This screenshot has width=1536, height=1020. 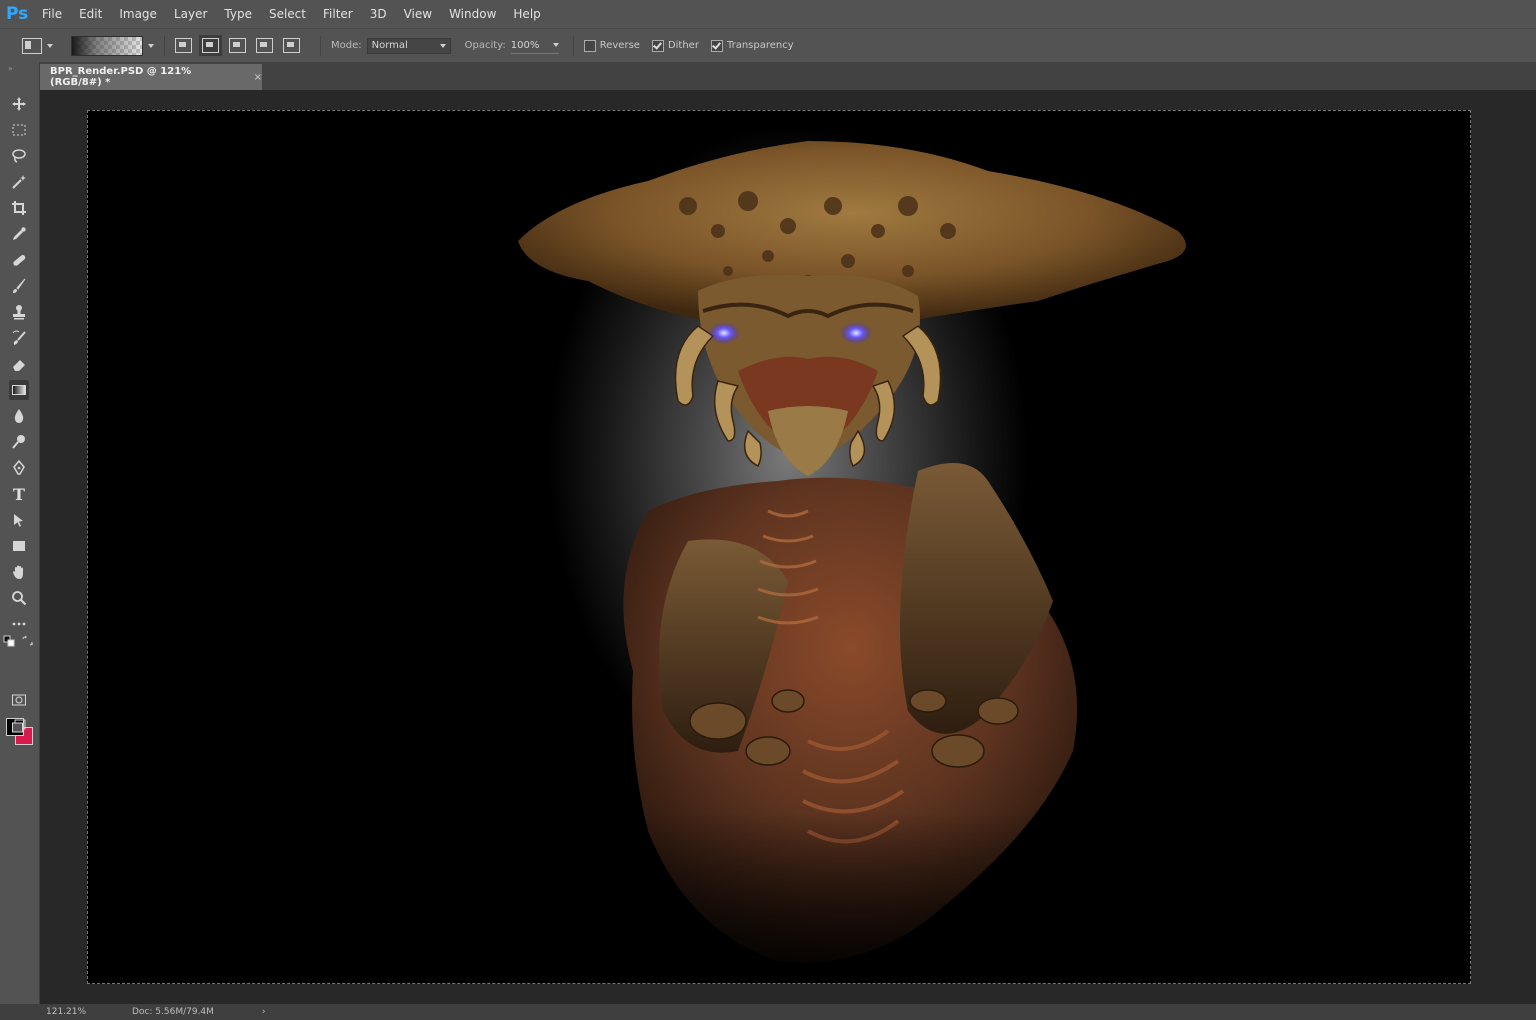 I want to click on marquee-icon, so click(x=19, y=130).